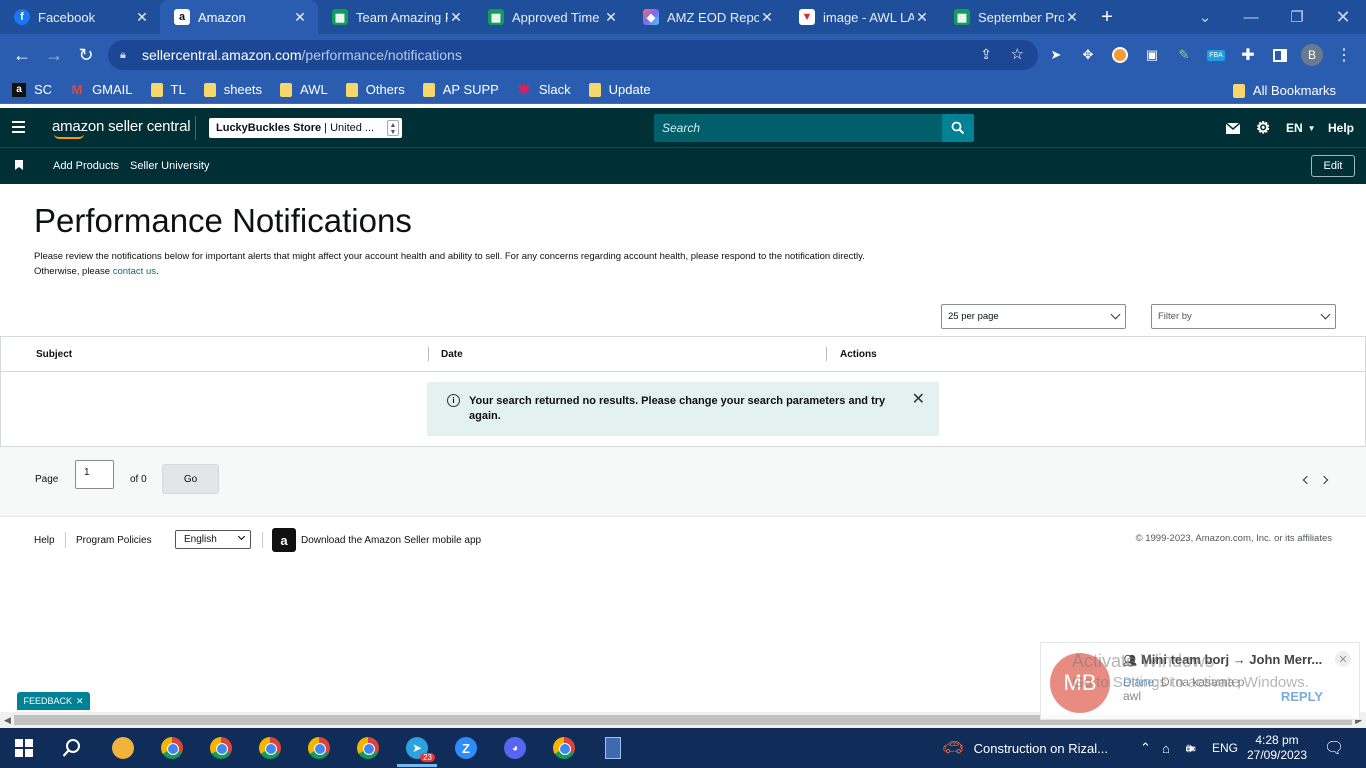 The height and width of the screenshot is (768, 1366). What do you see at coordinates (986, 54) in the screenshot?
I see `share-icon: ⇪` at bounding box center [986, 54].